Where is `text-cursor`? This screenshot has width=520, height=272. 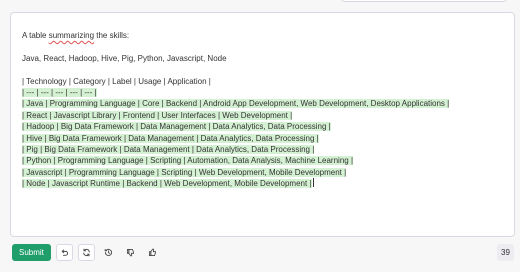 text-cursor is located at coordinates (313, 183).